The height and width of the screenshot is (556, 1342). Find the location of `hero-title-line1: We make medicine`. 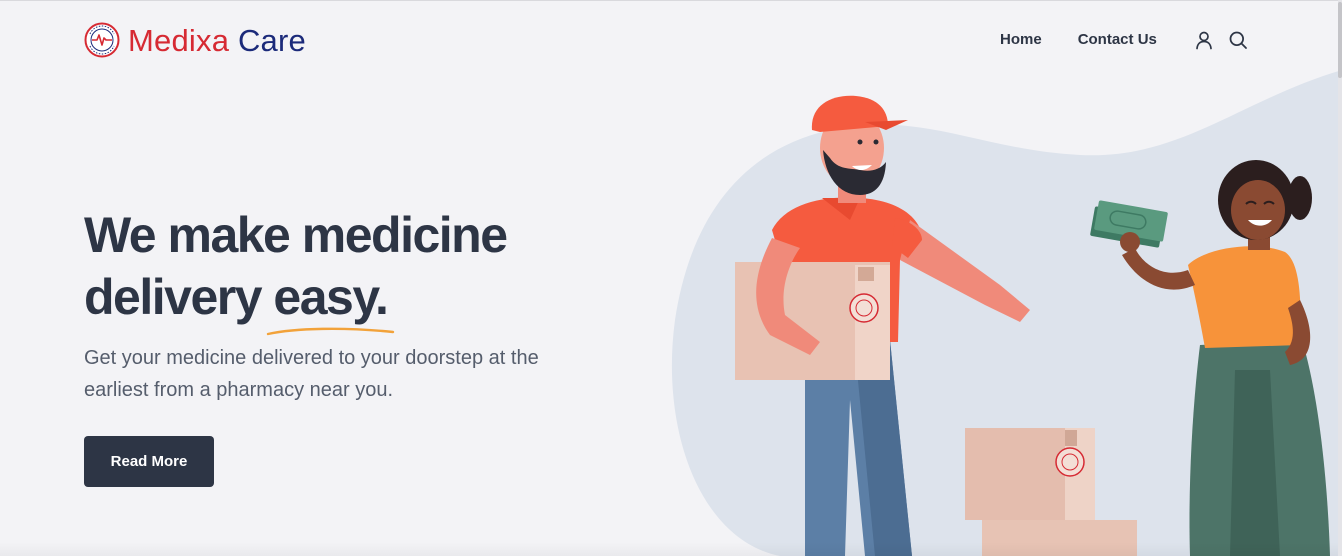

hero-title-line1: We make medicine is located at coordinates (296, 235).